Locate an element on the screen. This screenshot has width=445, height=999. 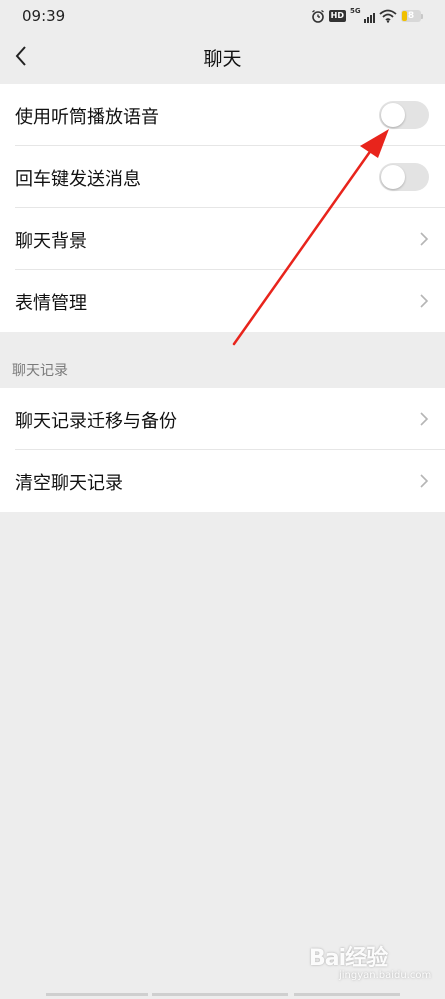
status-time: 09:39 is located at coordinates (44, 16).